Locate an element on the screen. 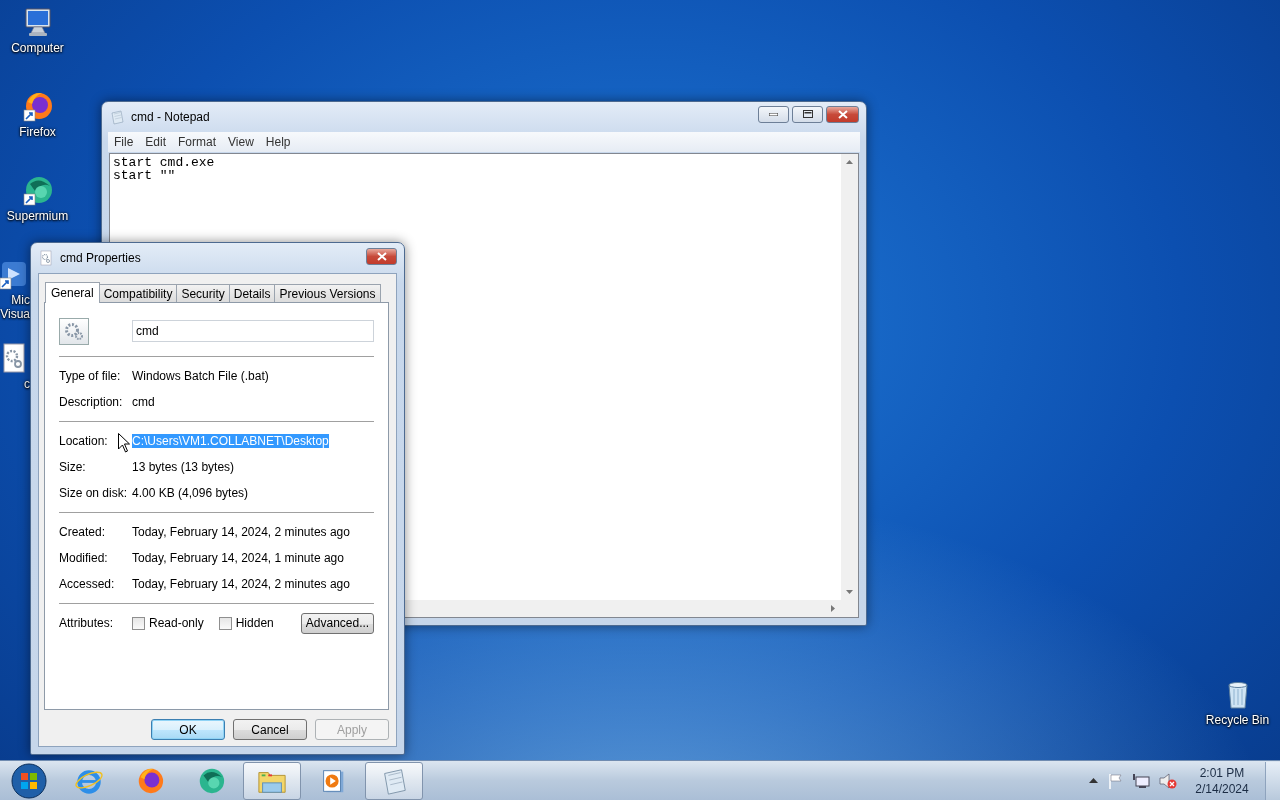 This screenshot has height=800, width=1280. window-title: cmd - Notepad is located at coordinates (171, 117).